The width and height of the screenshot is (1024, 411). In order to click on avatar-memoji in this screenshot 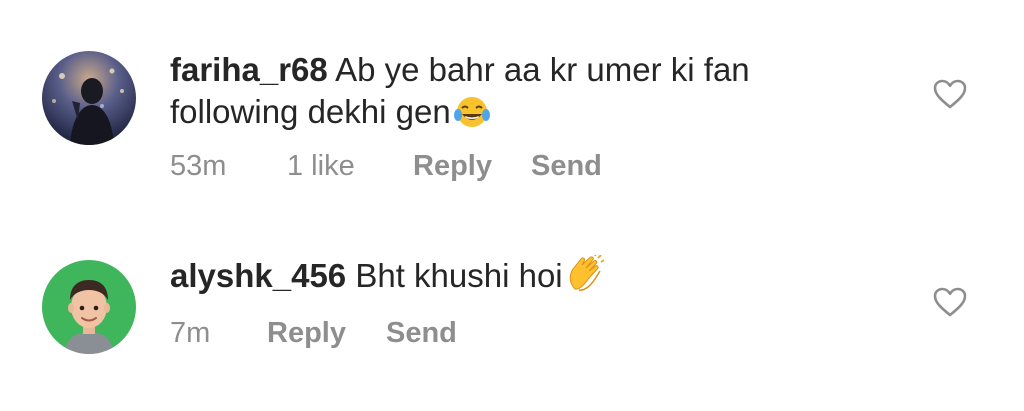, I will do `click(89, 307)`.